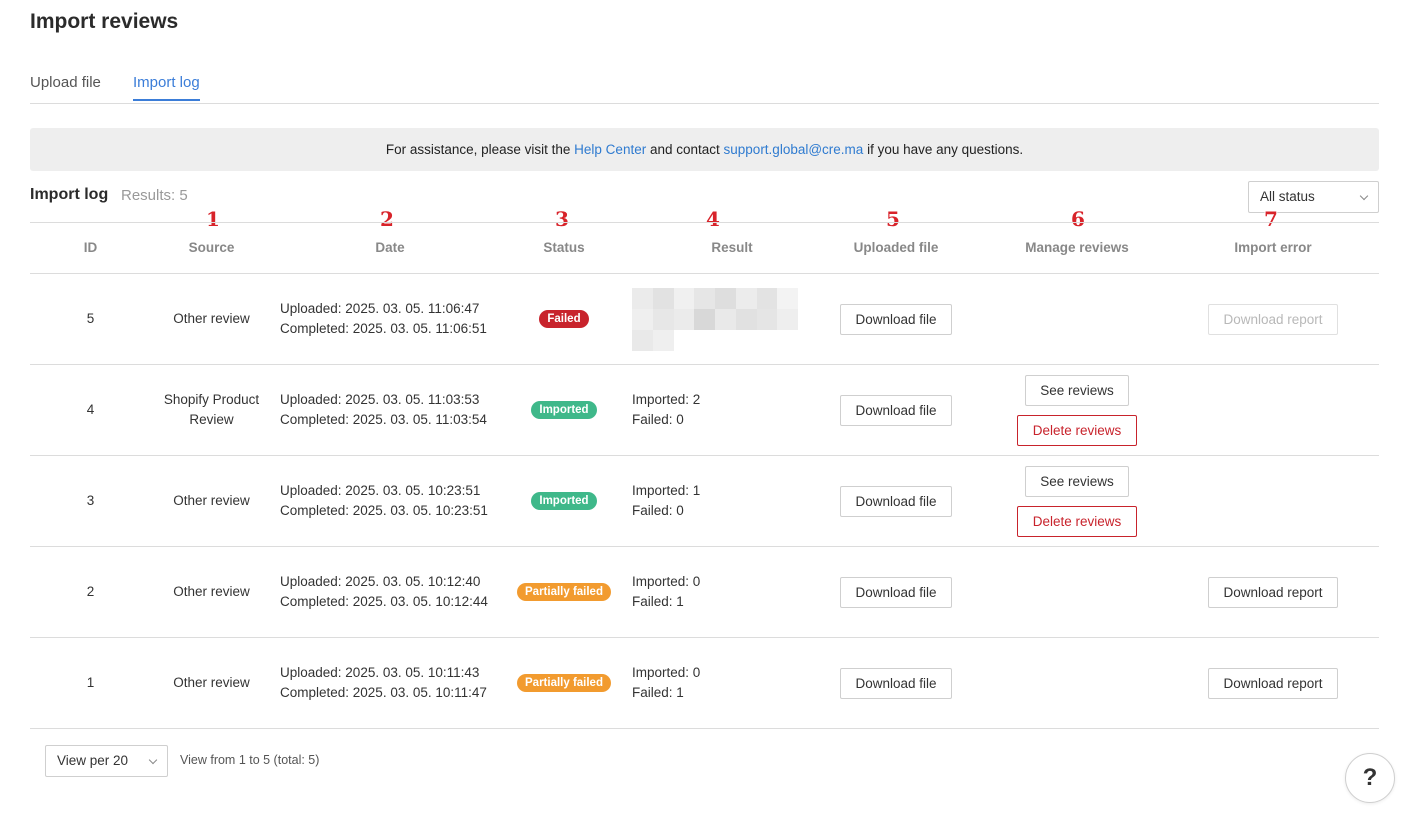 This screenshot has height=816, width=1410. I want to click on per-page-select: View per 20, so click(106, 761).